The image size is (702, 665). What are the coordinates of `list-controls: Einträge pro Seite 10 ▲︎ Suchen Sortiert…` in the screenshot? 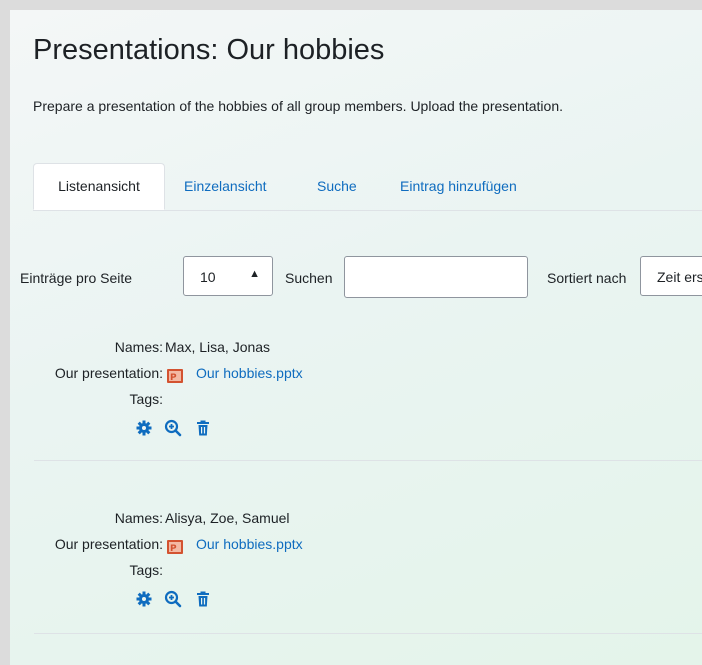 It's located at (361, 280).